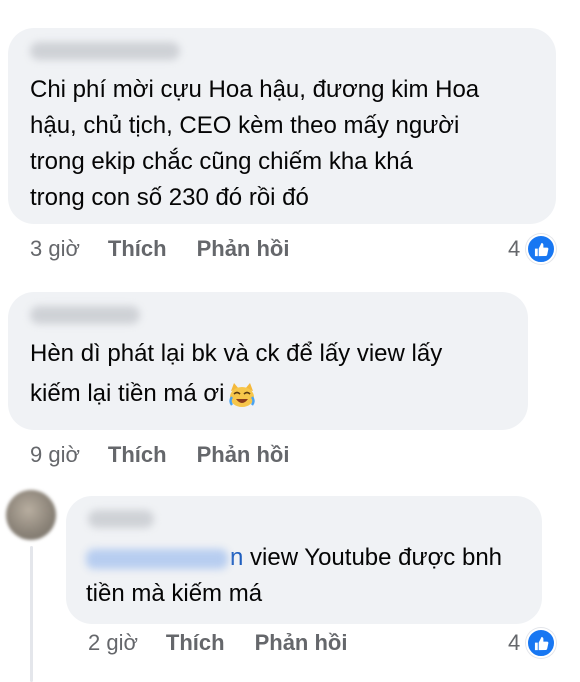  Describe the element at coordinates (255, 89) in the screenshot. I see `comment-text-line: Chi phí mời cựu Hoa hậu, đương kim Hoa` at that location.